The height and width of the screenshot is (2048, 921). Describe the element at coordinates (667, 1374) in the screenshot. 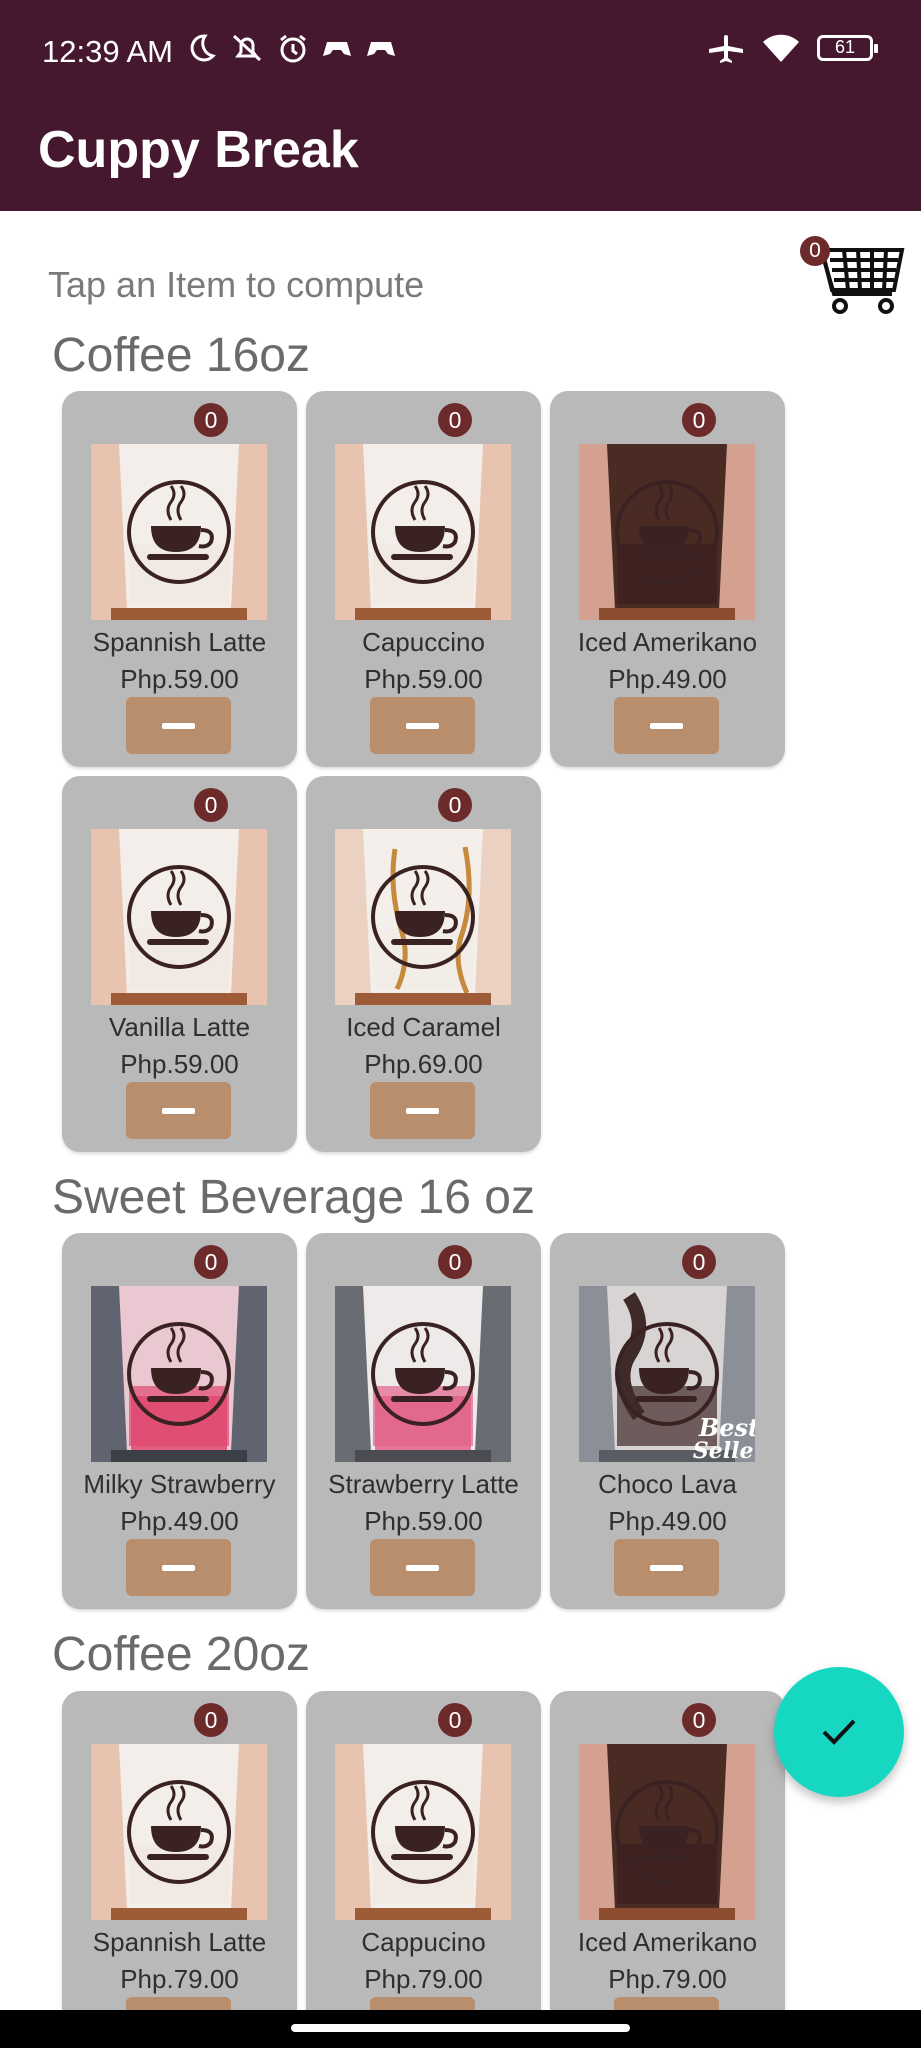

I see `product-photo: BestSeller` at that location.